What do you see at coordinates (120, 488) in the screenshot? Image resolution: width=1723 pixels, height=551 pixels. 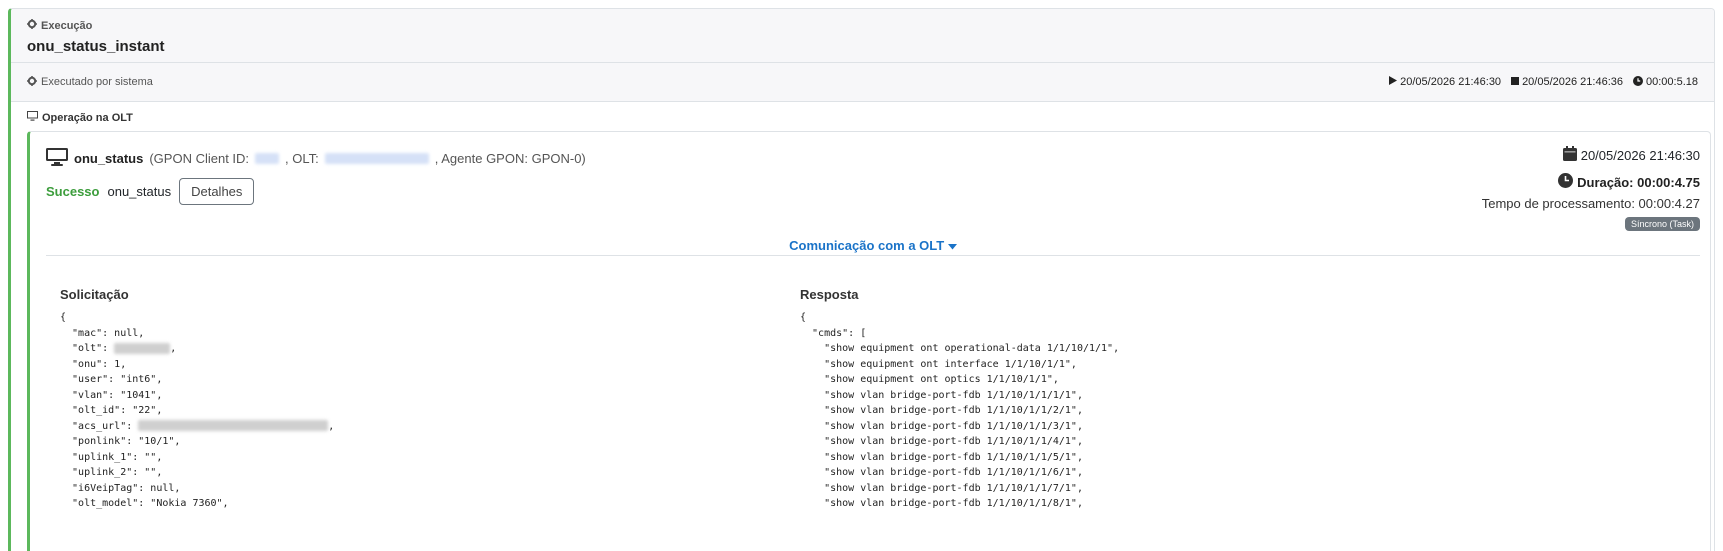 I see `request-code-line: "i6VeipTag": null,` at bounding box center [120, 488].